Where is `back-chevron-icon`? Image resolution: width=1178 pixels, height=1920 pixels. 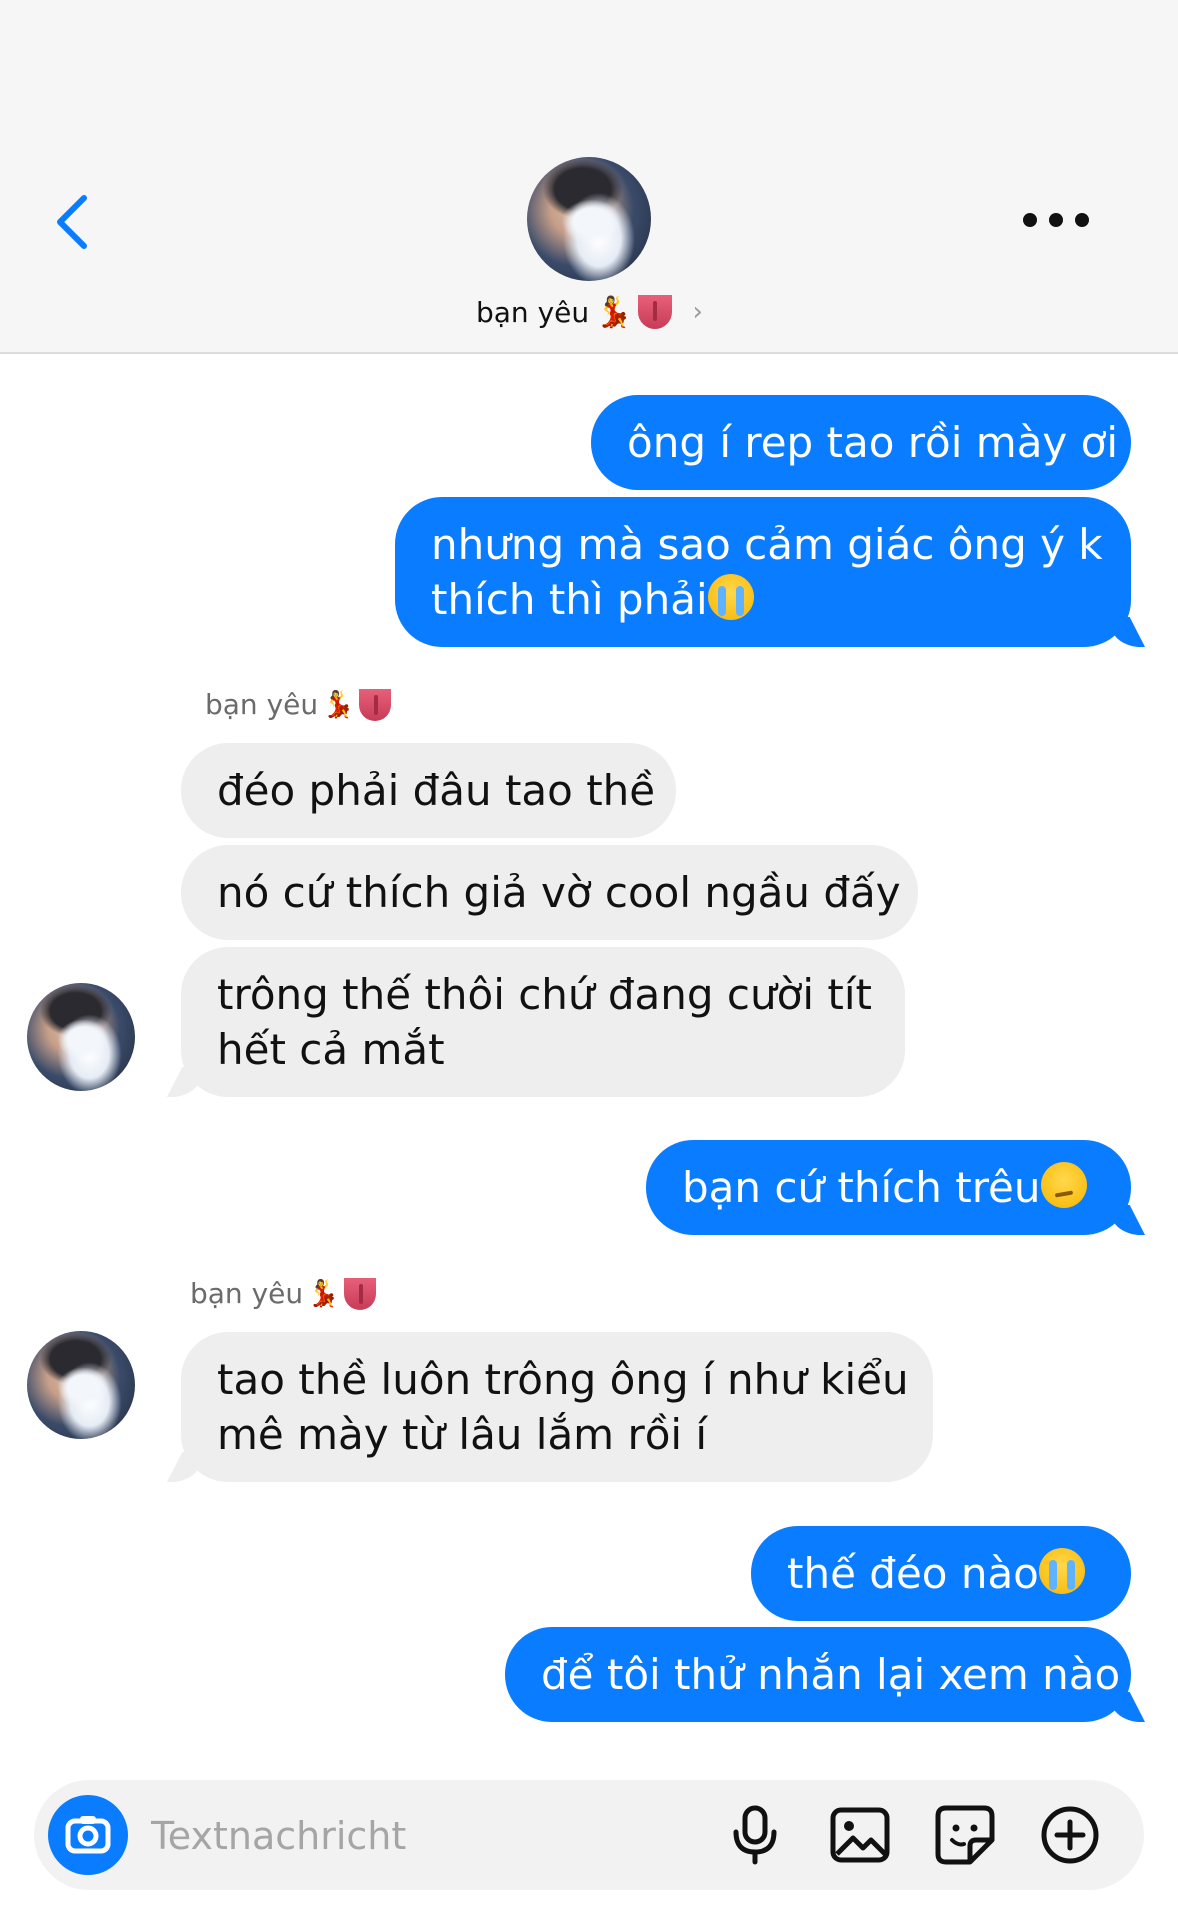
back-chevron-icon is located at coordinates (72, 222).